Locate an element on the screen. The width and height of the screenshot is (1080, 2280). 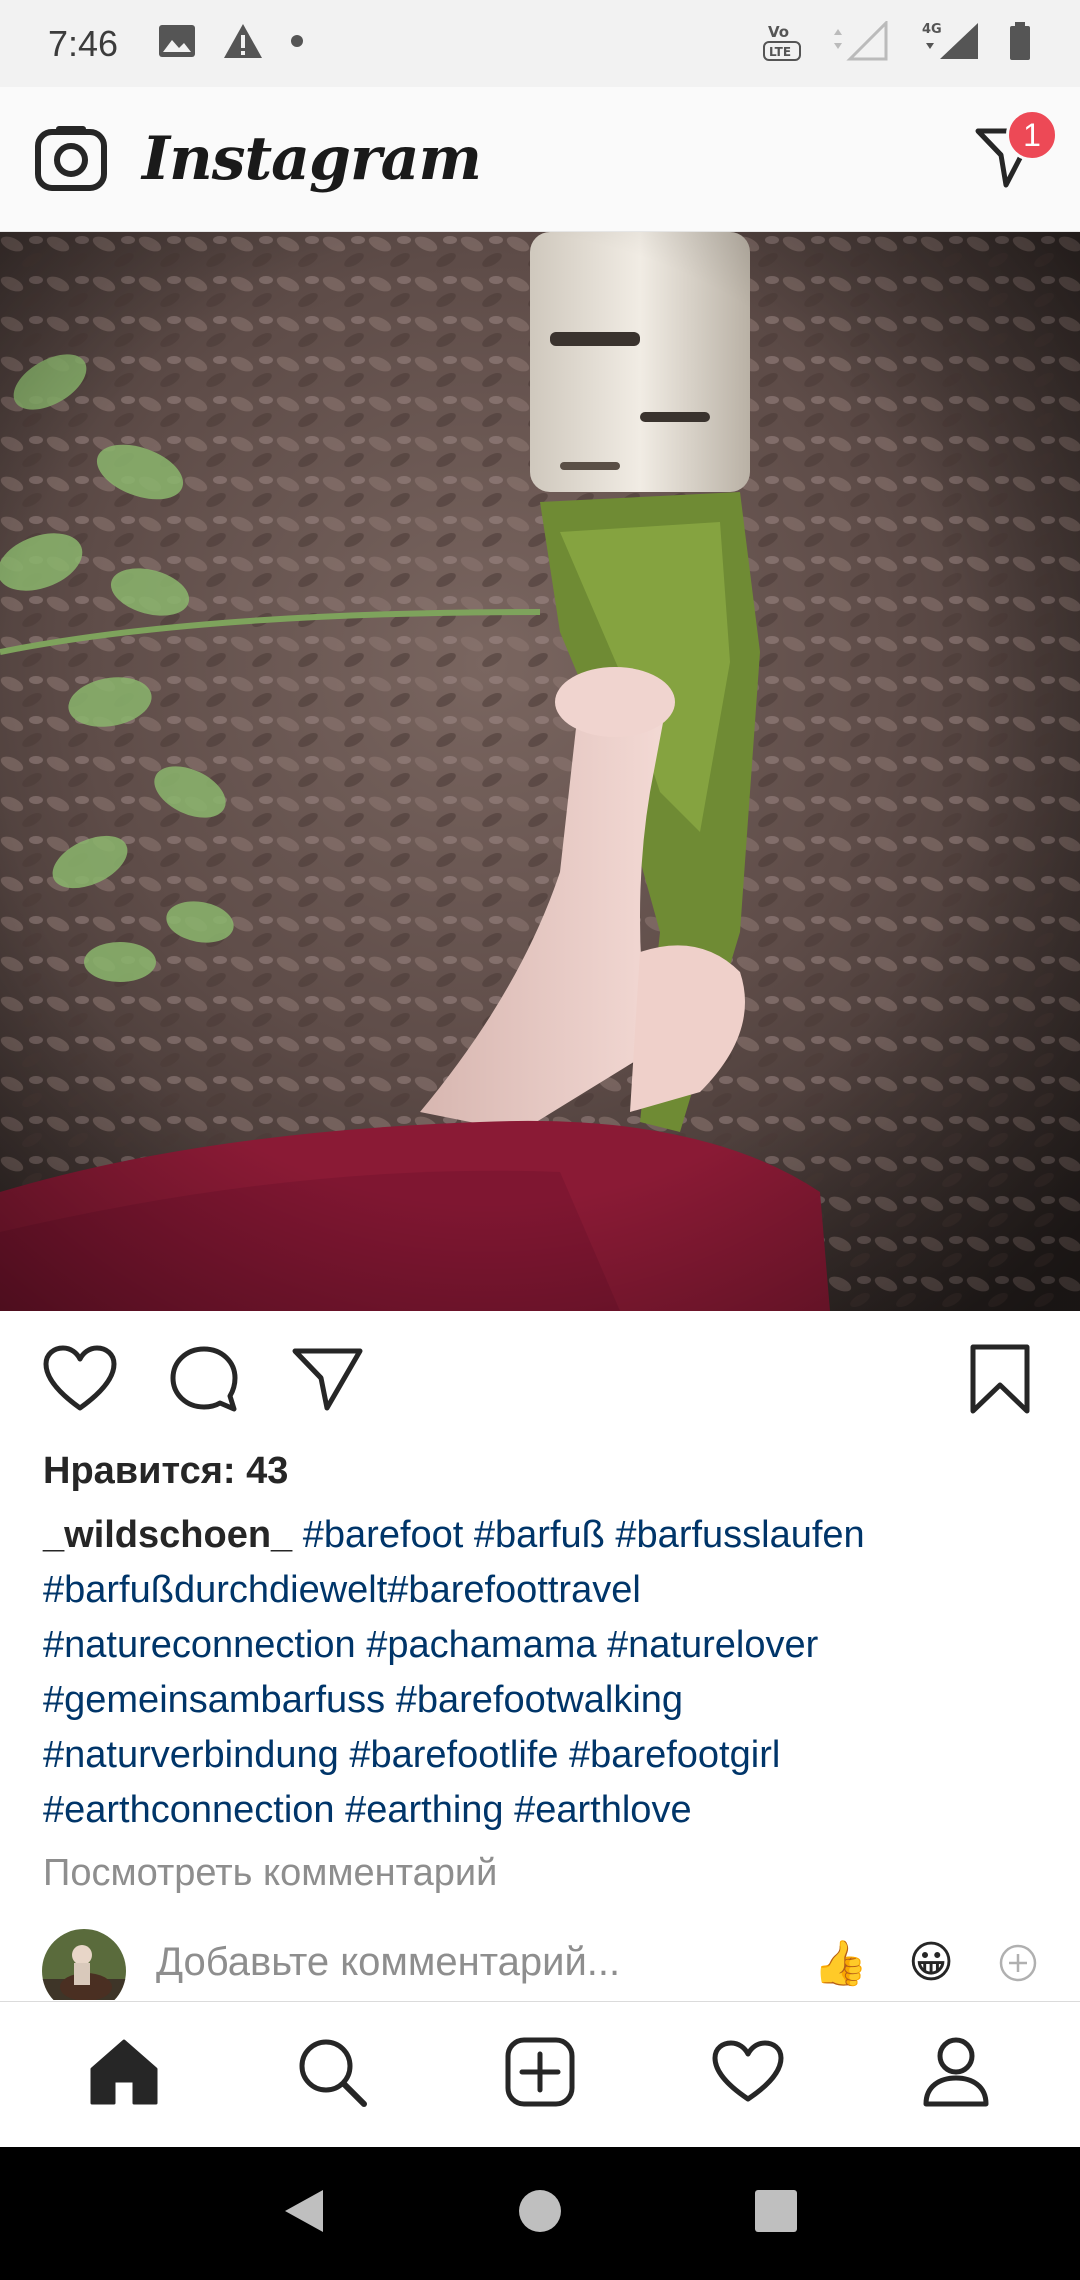
back-icon is located at coordinates (304, 2213).